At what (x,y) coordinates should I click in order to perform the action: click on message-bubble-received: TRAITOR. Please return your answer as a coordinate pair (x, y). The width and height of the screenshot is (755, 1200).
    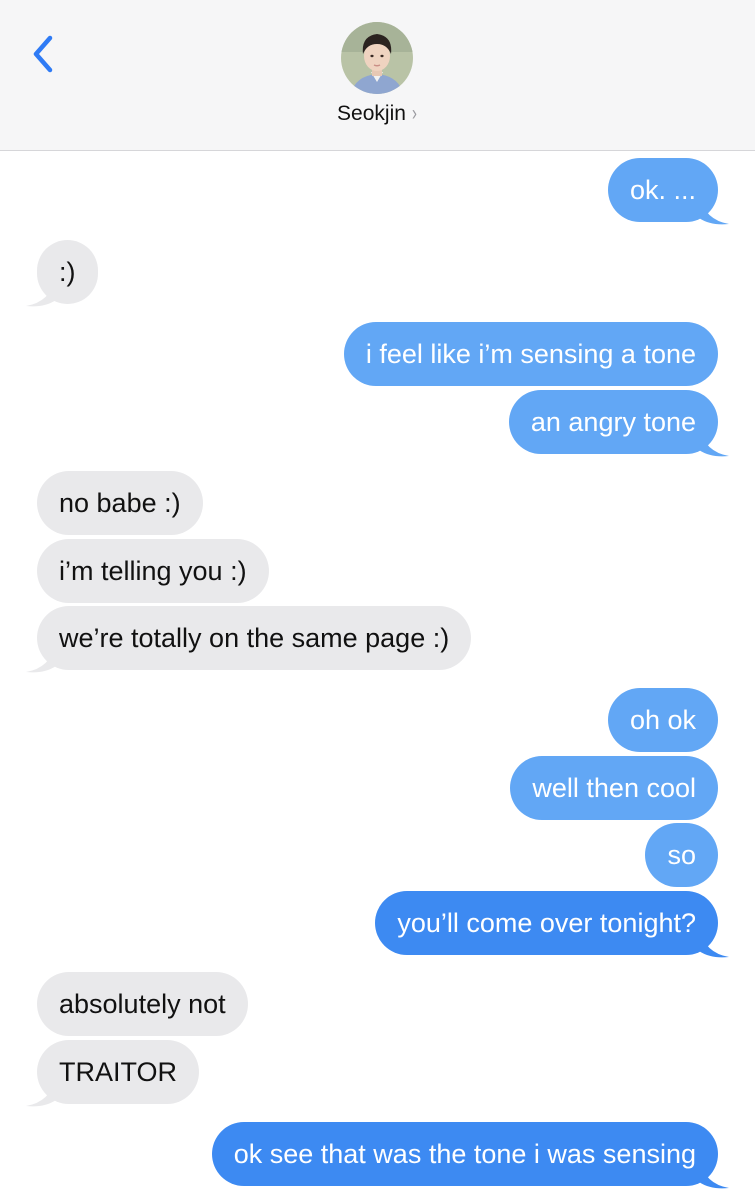
    Looking at the image, I should click on (118, 1072).